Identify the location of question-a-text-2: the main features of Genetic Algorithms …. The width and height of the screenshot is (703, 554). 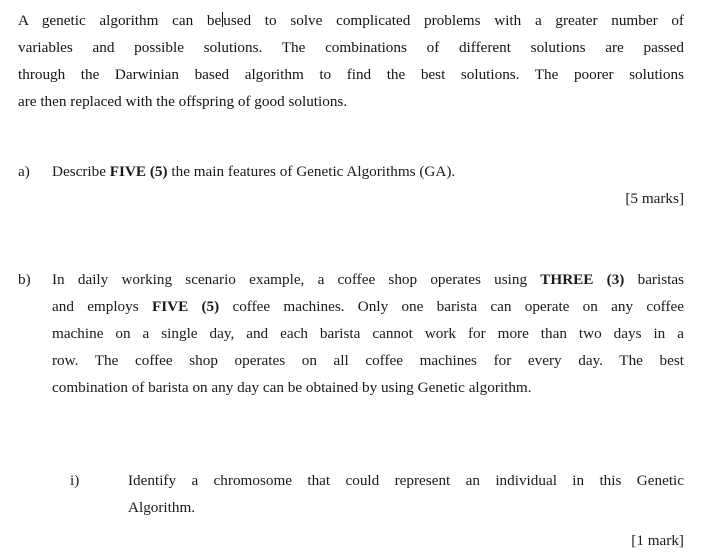
(311, 171).